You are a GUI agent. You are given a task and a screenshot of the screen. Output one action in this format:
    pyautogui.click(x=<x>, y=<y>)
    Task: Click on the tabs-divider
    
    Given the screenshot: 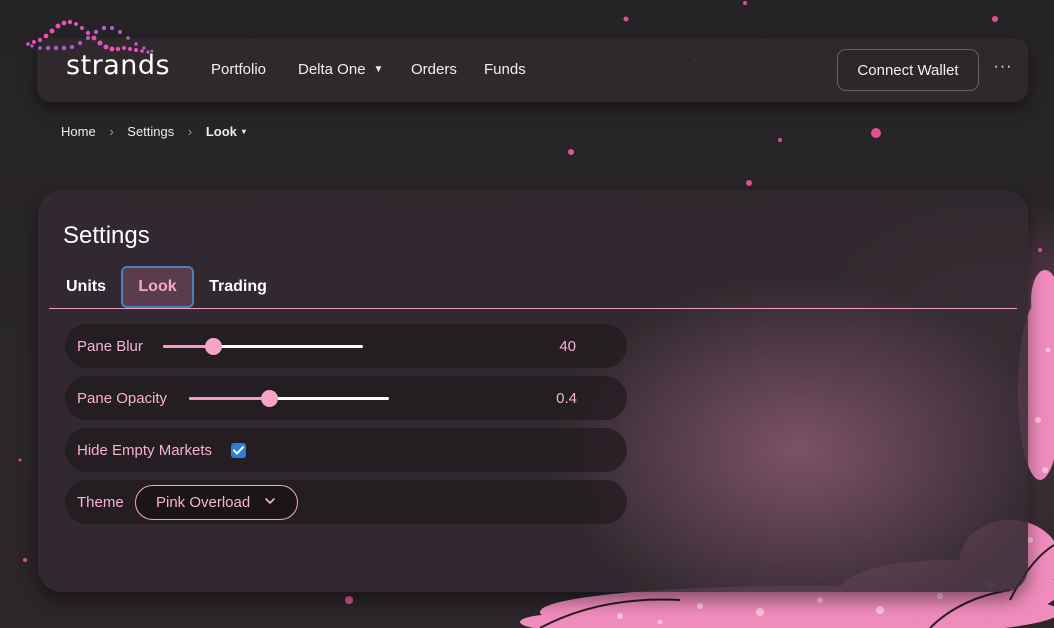 What is the action you would take?
    pyautogui.click(x=533, y=308)
    